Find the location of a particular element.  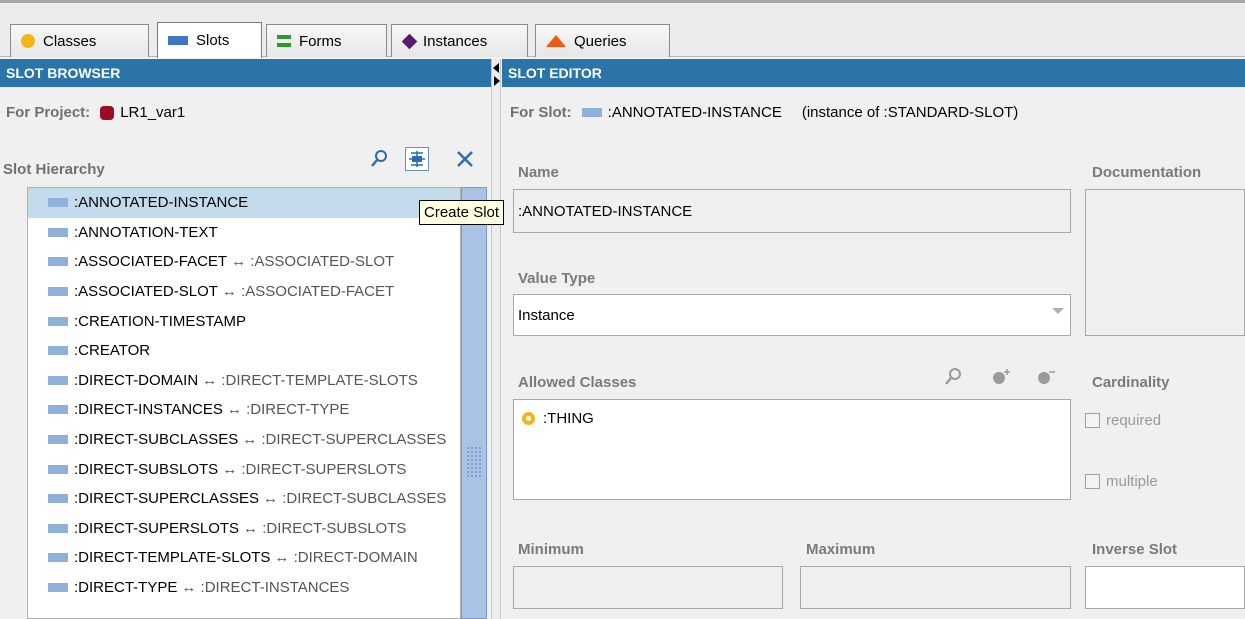

inverse-name: ↔ :DIRECT-SUPERCLASSES is located at coordinates (344, 440).